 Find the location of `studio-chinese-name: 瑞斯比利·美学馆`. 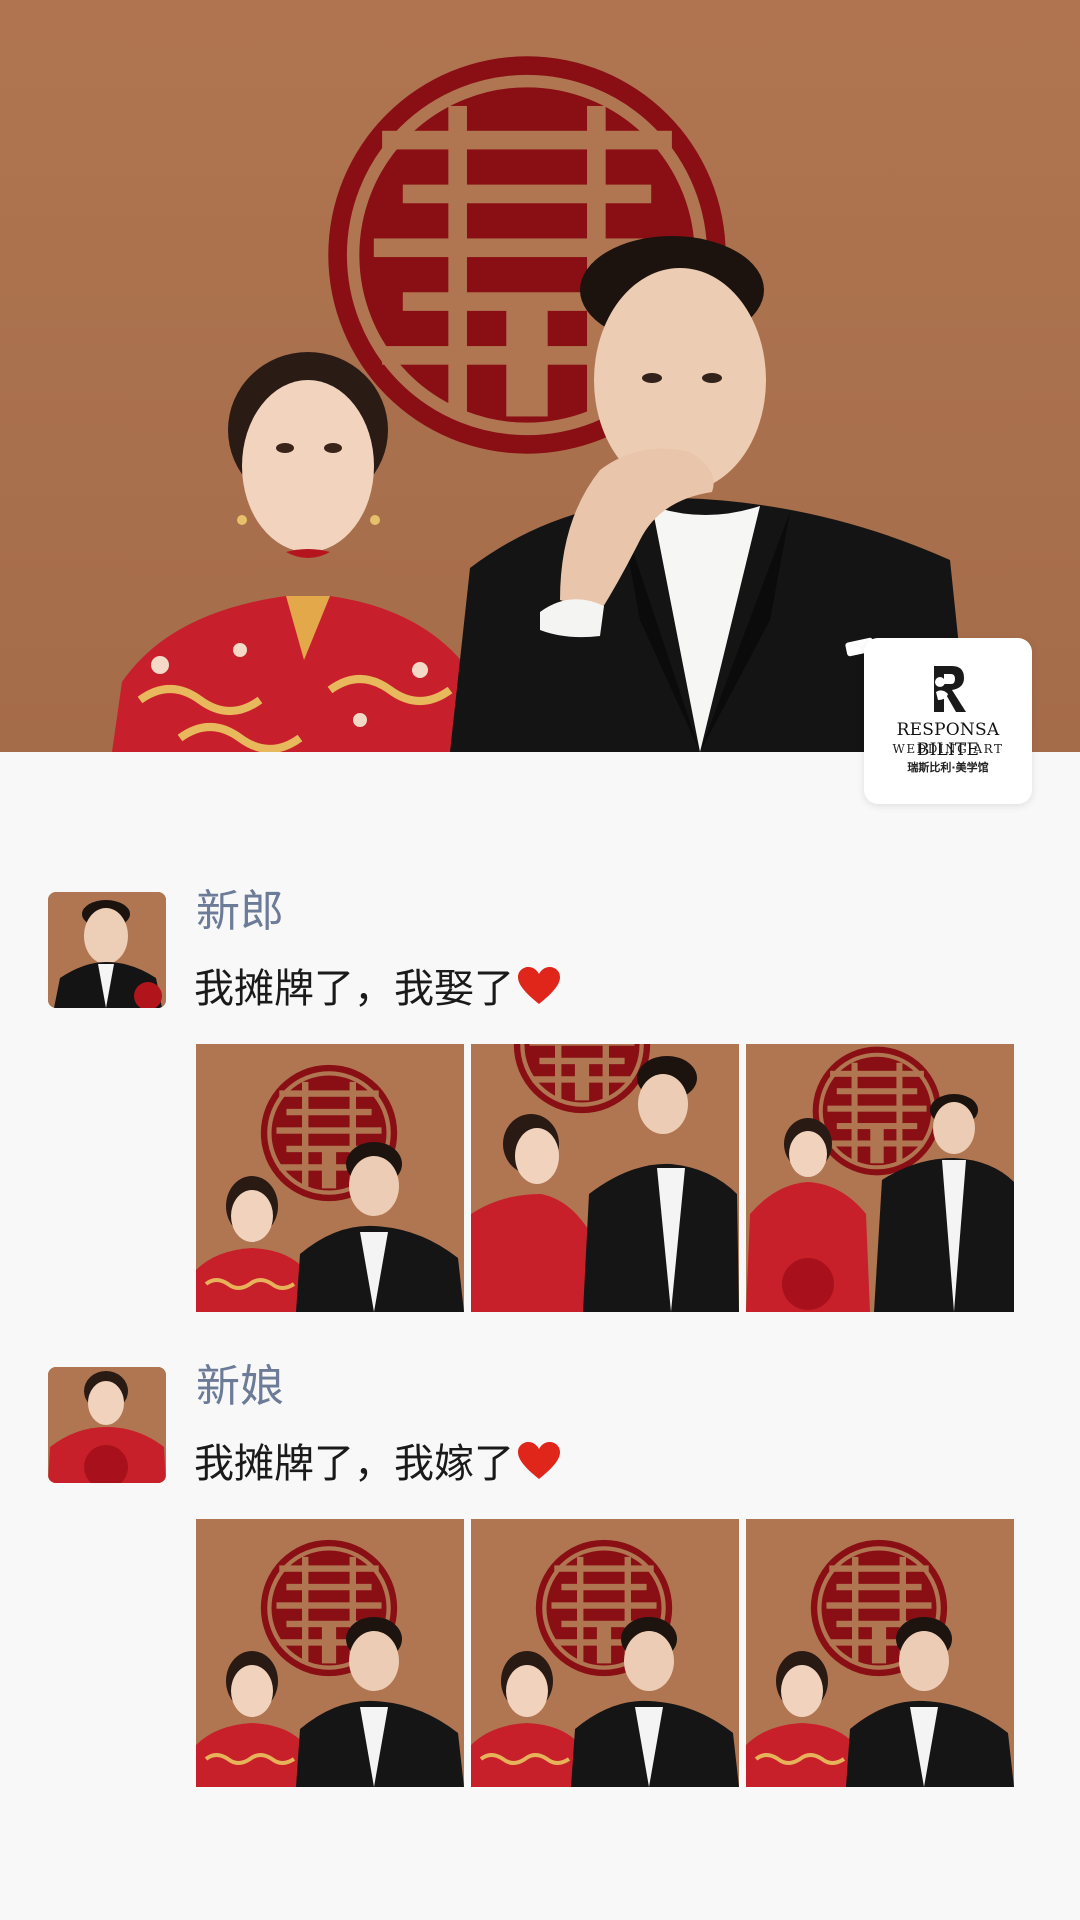

studio-chinese-name: 瑞斯比利·美学馆 is located at coordinates (948, 767).